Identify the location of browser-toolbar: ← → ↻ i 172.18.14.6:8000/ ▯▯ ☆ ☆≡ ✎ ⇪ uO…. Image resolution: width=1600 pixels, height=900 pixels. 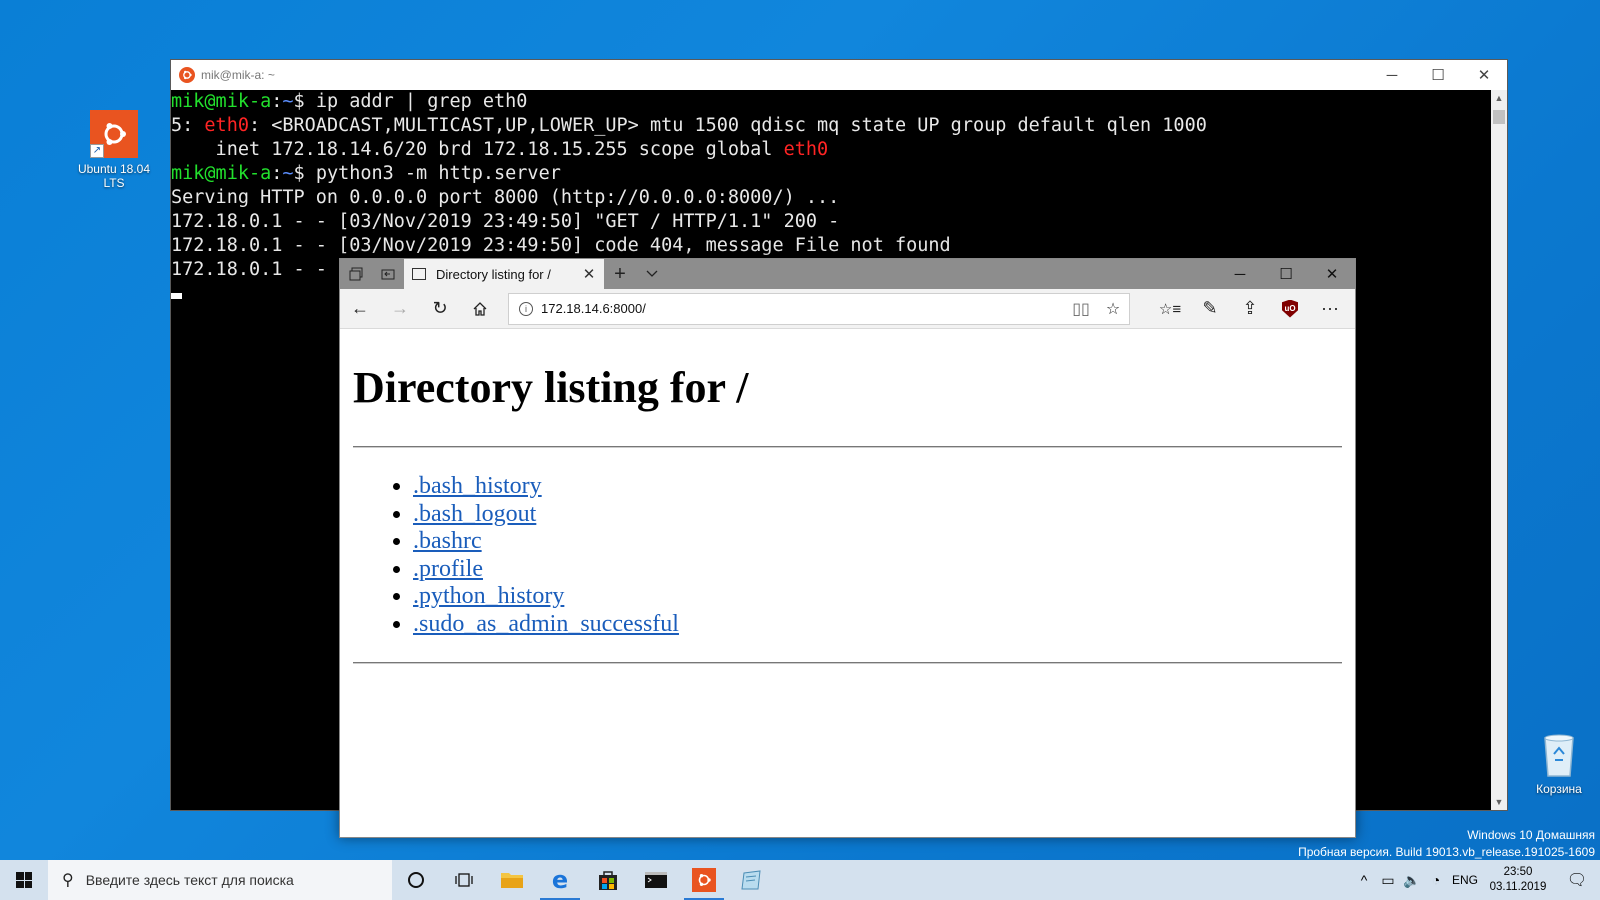
(847, 309).